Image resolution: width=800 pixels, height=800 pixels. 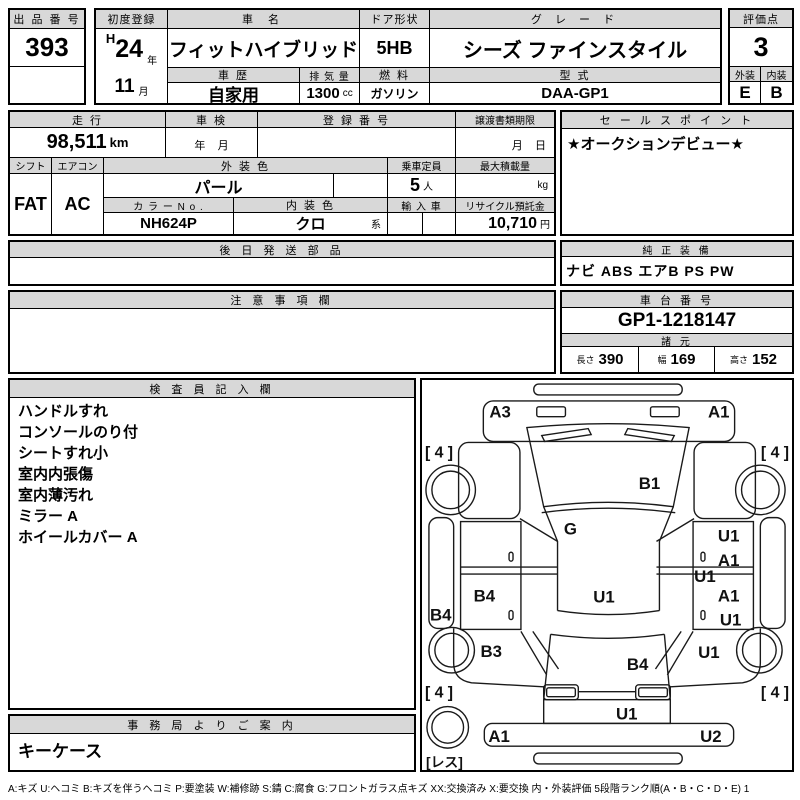 What do you see at coordinates (439, 693) in the screenshot?
I see `tire-mark-rear-left: [ 4 ]` at bounding box center [439, 693].